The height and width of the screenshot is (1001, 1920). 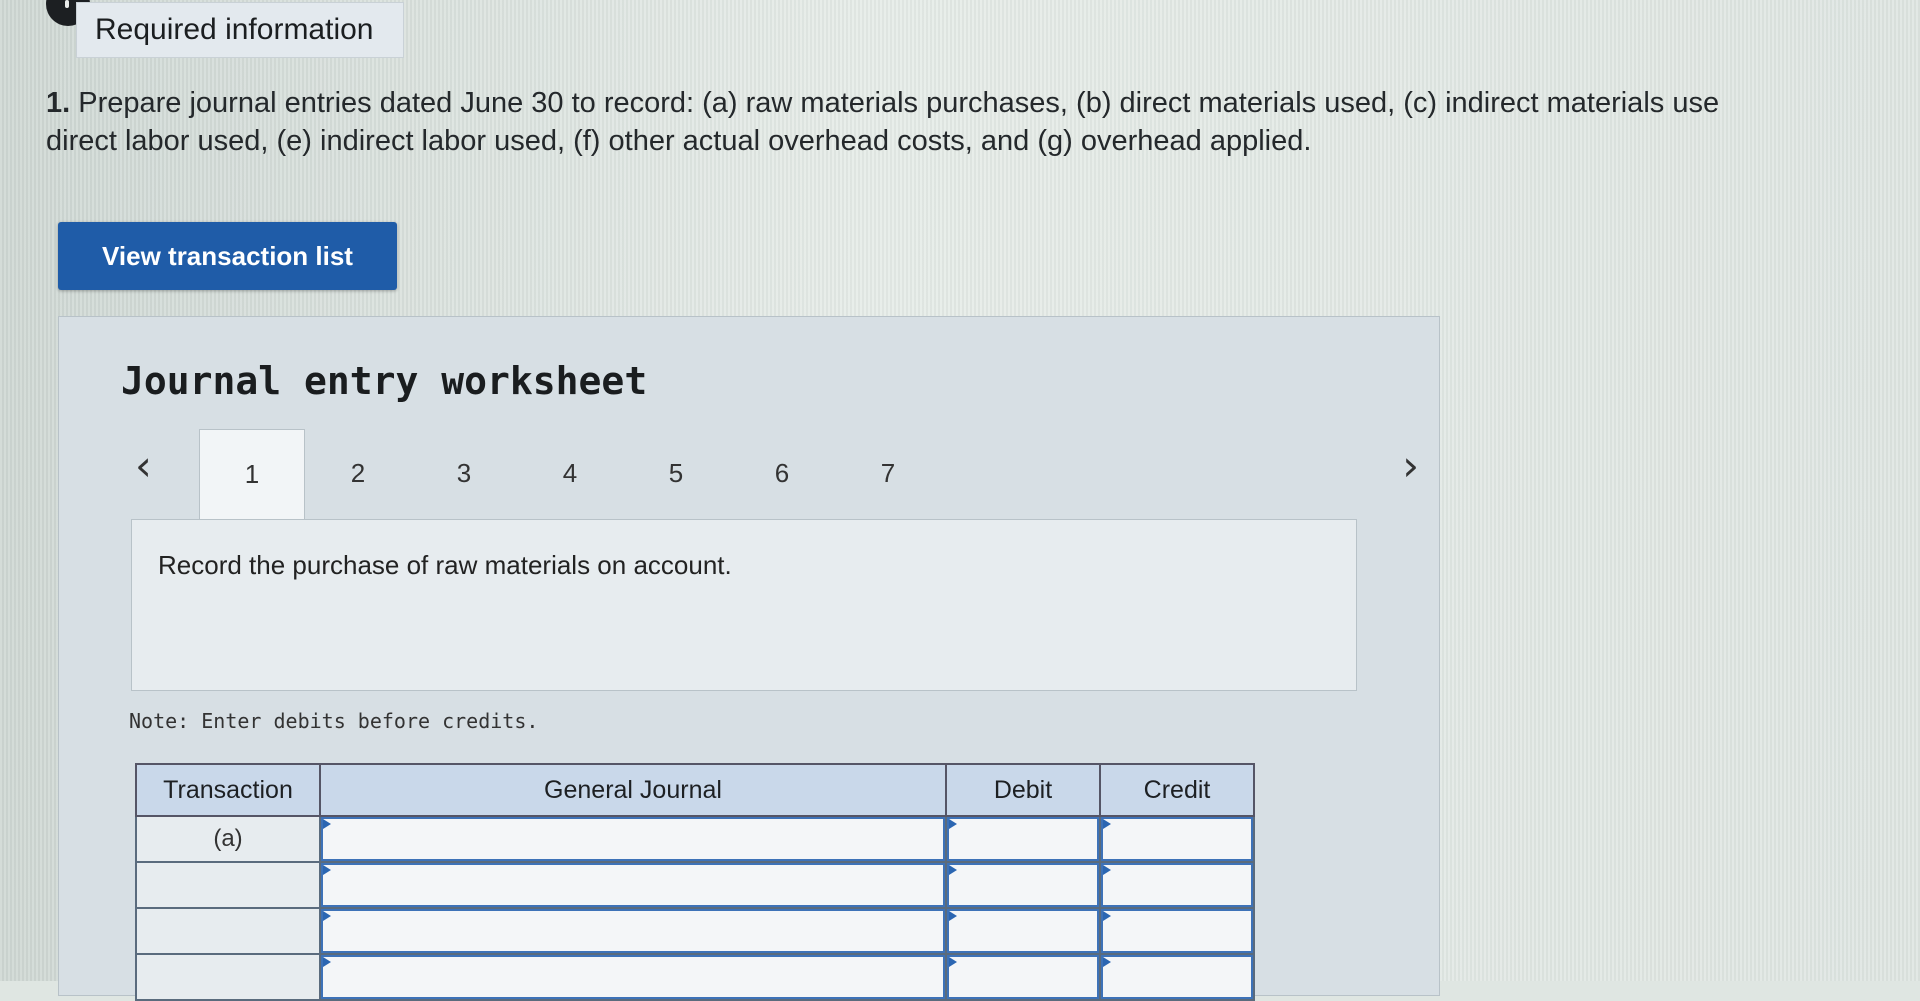 What do you see at coordinates (234, 29) in the screenshot?
I see `required-information-label: Required information` at bounding box center [234, 29].